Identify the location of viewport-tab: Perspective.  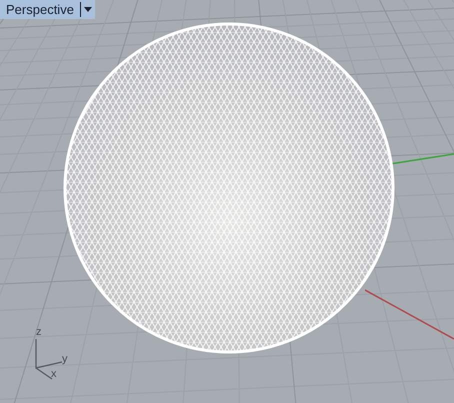
(47, 9).